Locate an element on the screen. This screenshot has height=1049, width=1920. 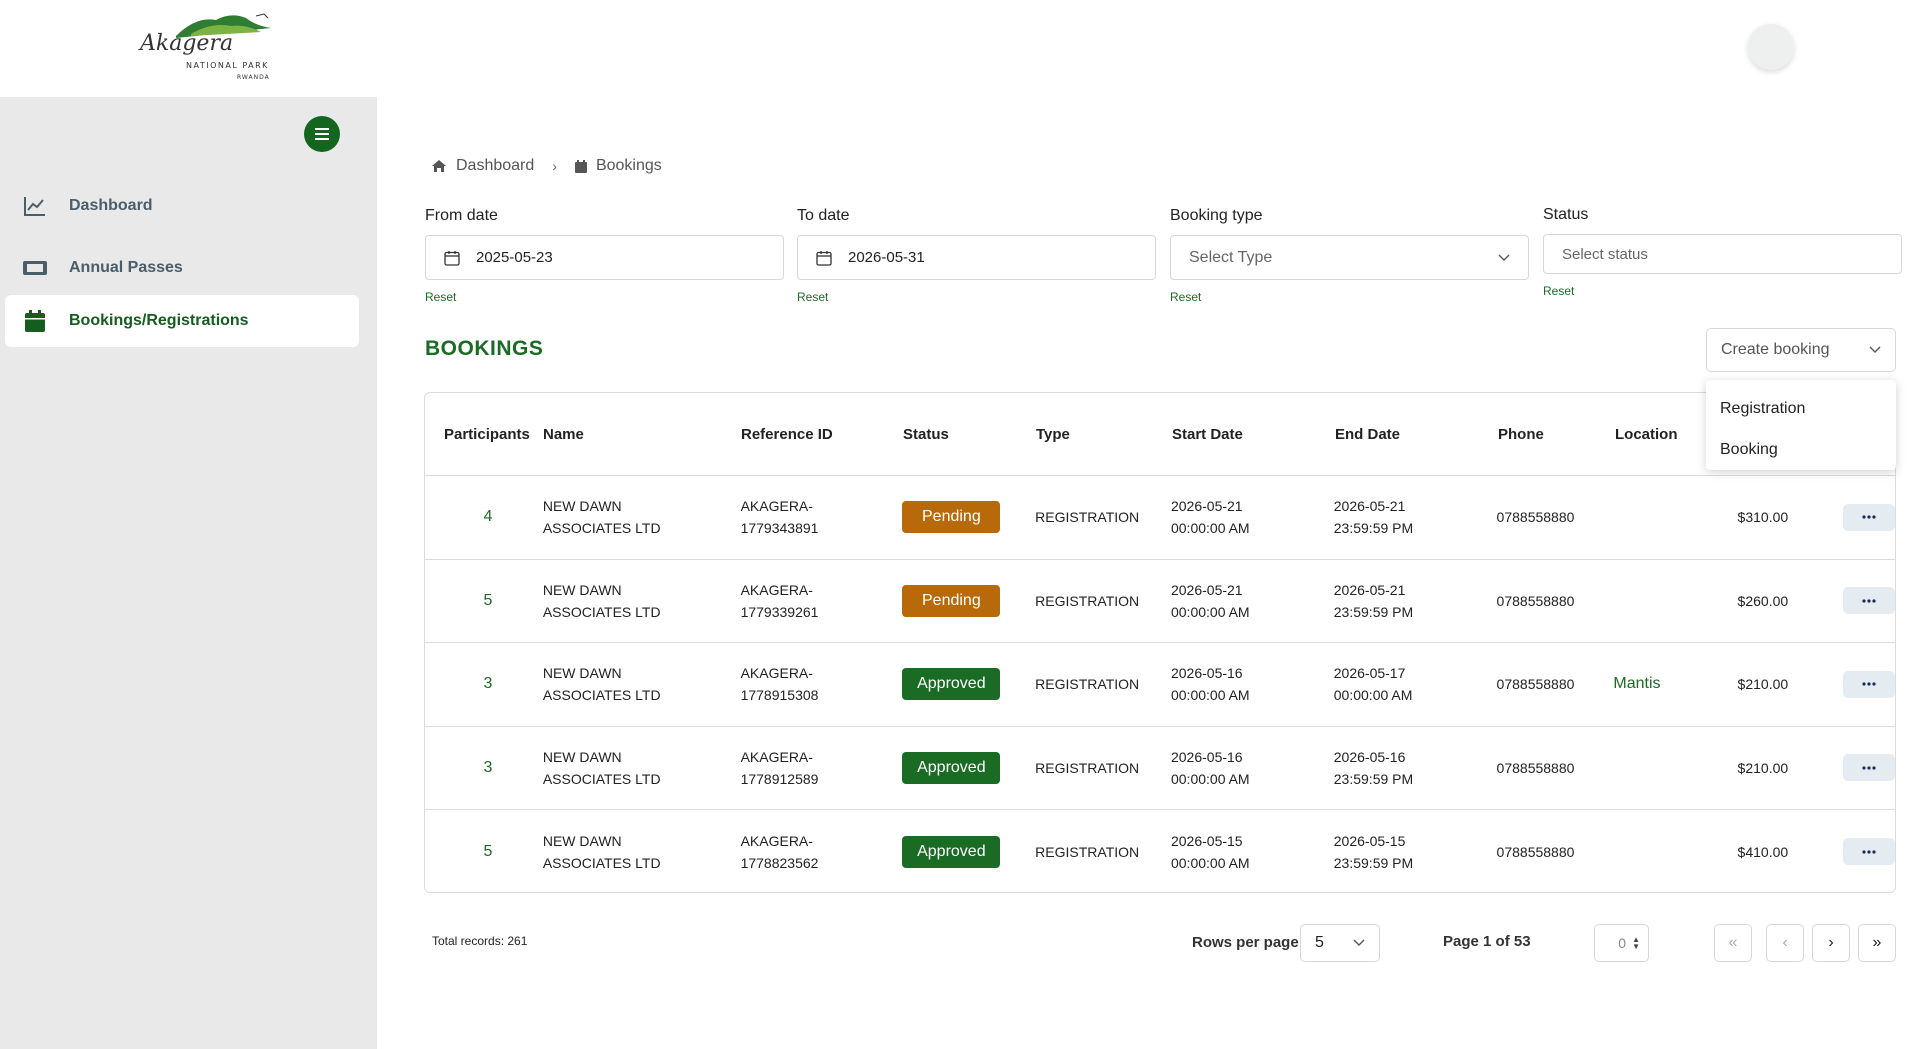
booking-type-reset: Reset is located at coordinates (1349, 297).